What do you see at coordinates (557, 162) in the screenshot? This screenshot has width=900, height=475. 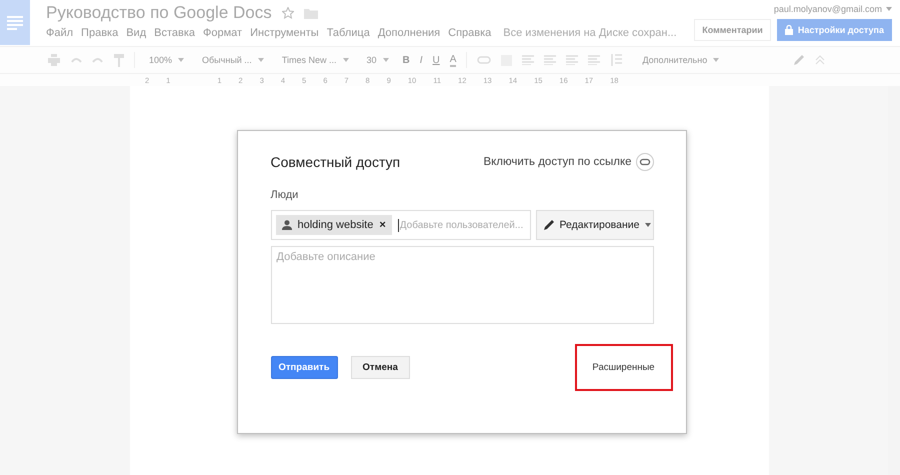 I see `link-sharing-link: Включить доступ по ссылке` at bounding box center [557, 162].